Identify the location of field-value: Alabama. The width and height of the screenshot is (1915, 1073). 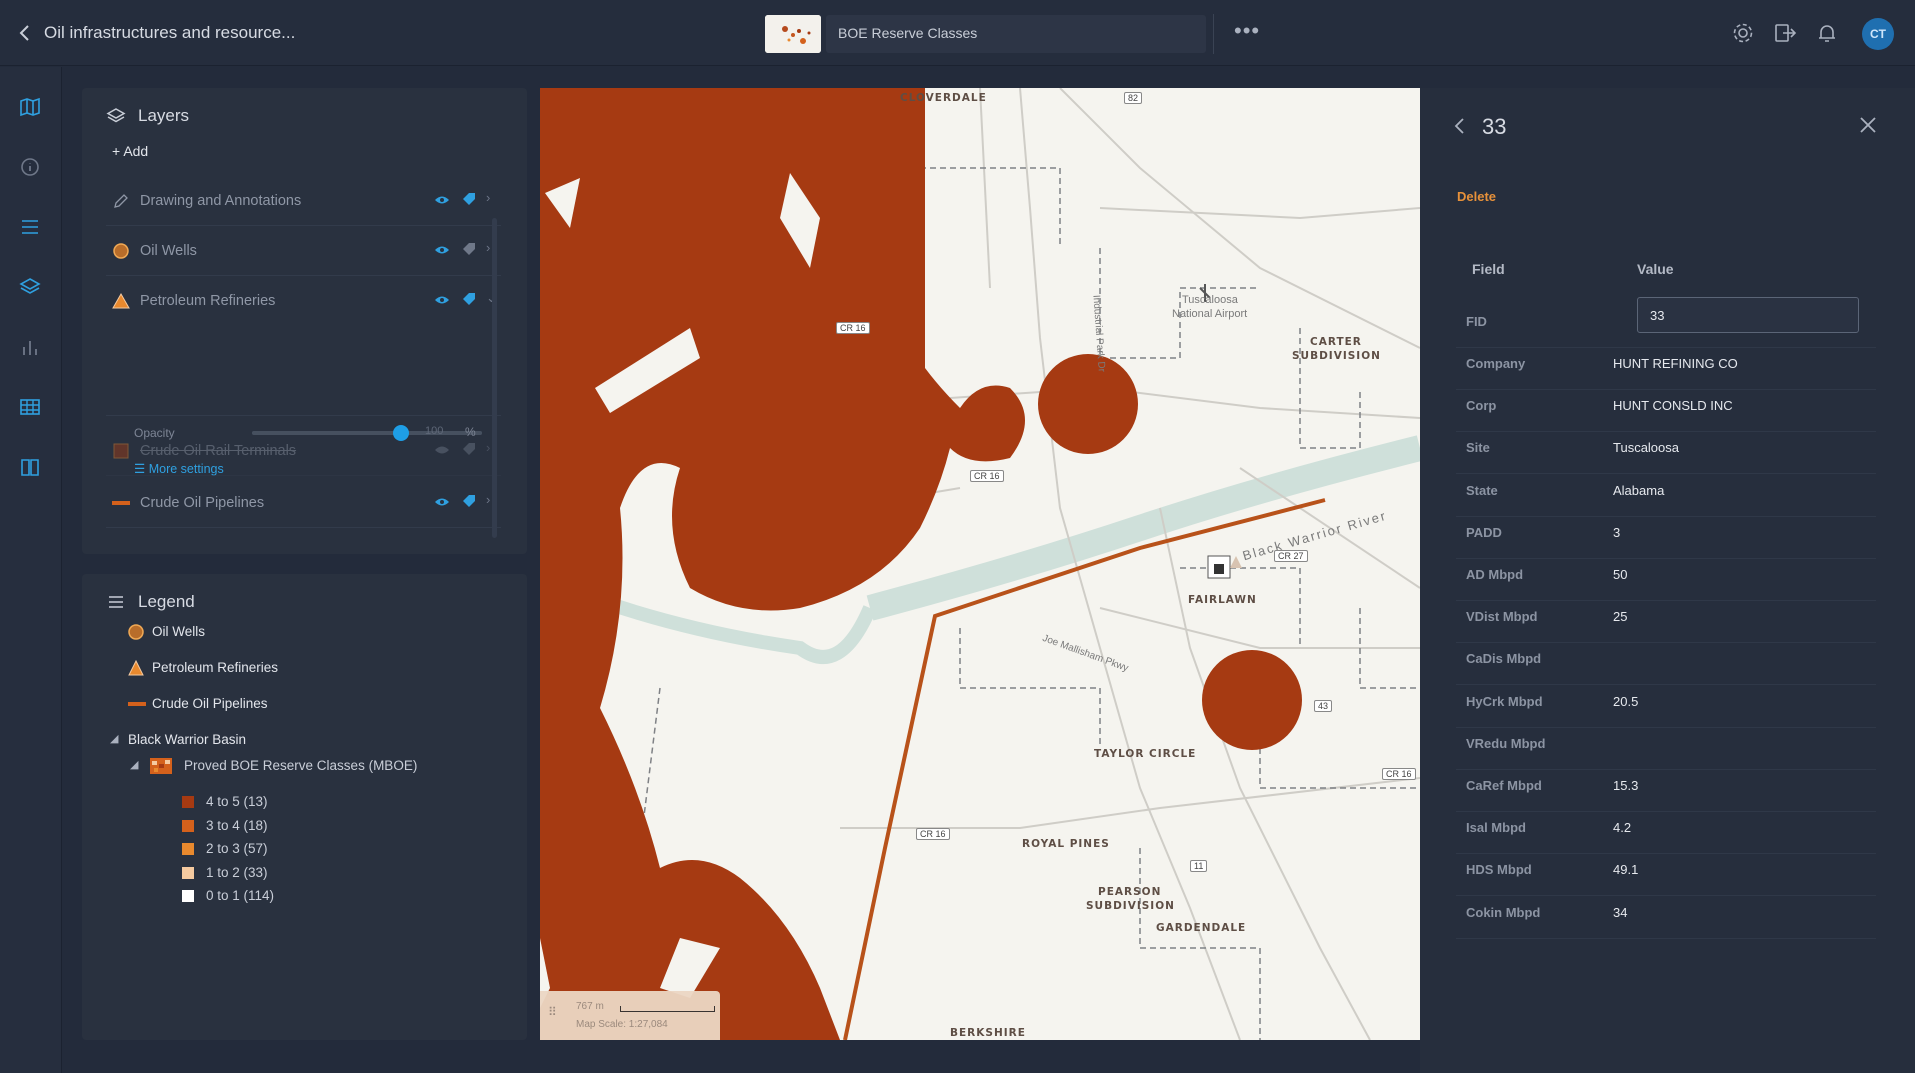
(1638, 490).